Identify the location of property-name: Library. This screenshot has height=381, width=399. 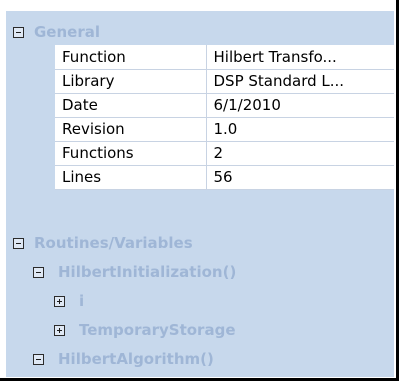
(131, 81).